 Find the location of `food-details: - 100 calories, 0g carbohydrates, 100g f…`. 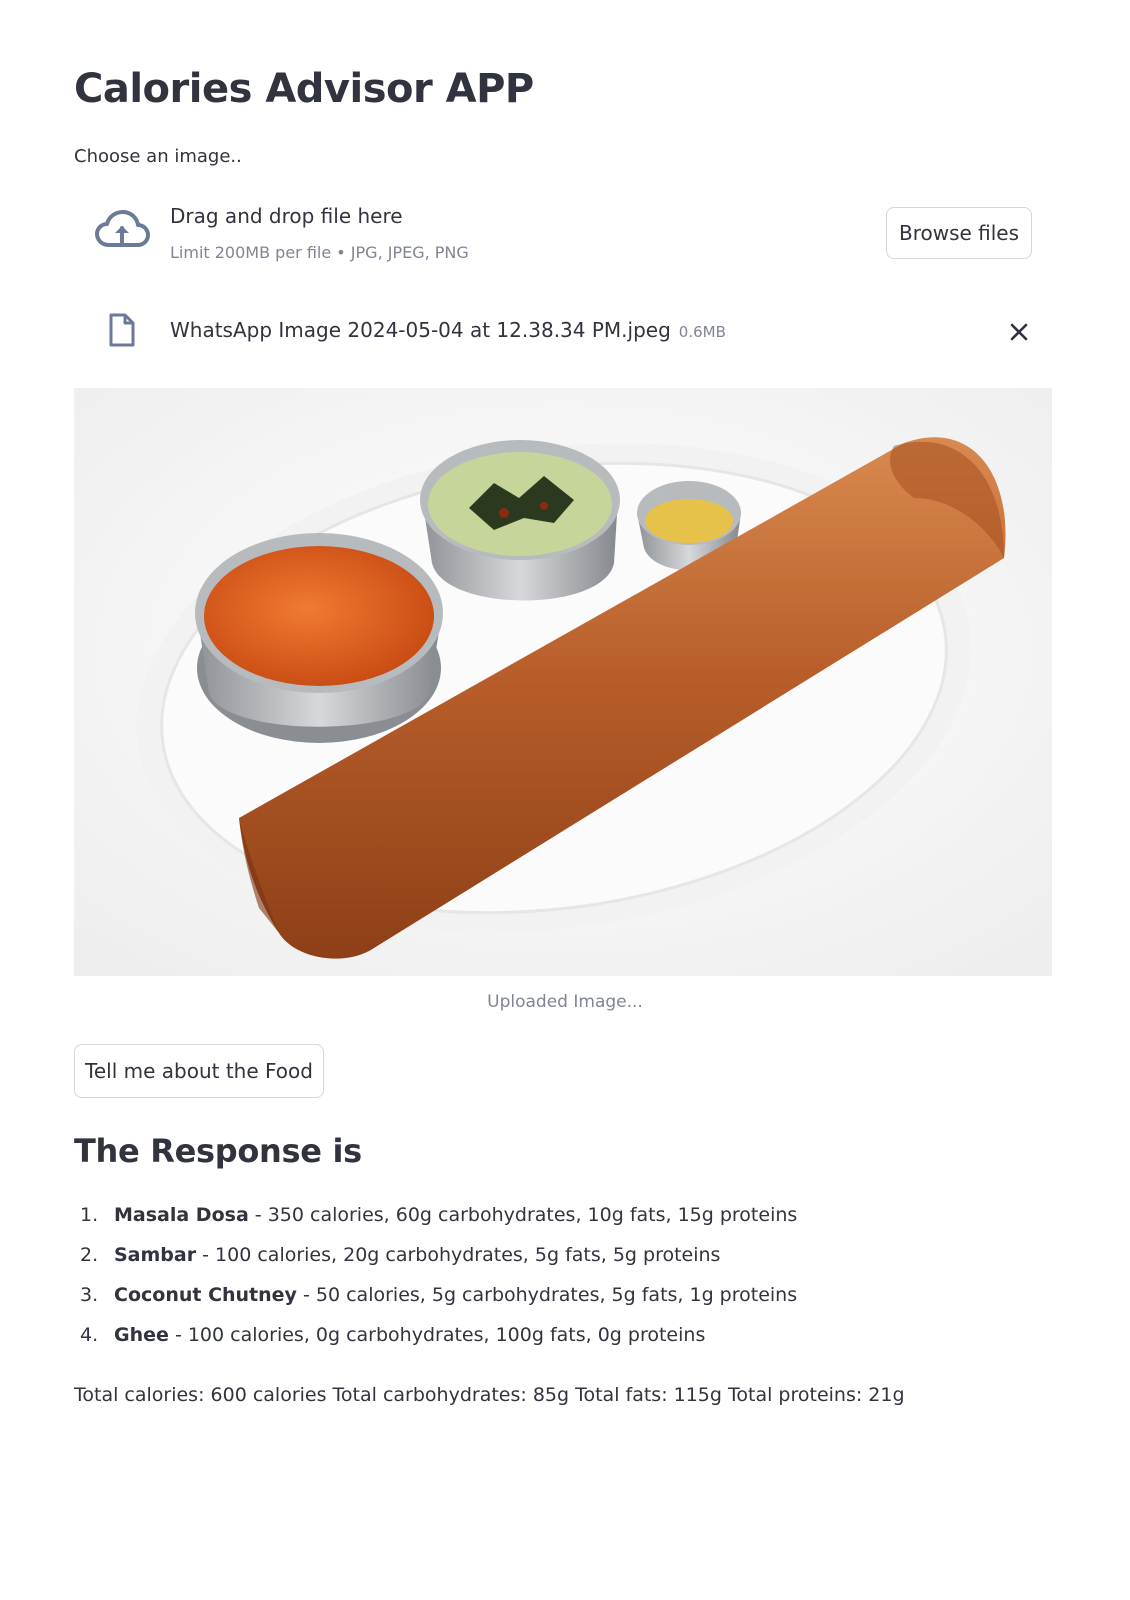

food-details: - 100 calories, 0g carbohydrates, 100g f… is located at coordinates (437, 1335).